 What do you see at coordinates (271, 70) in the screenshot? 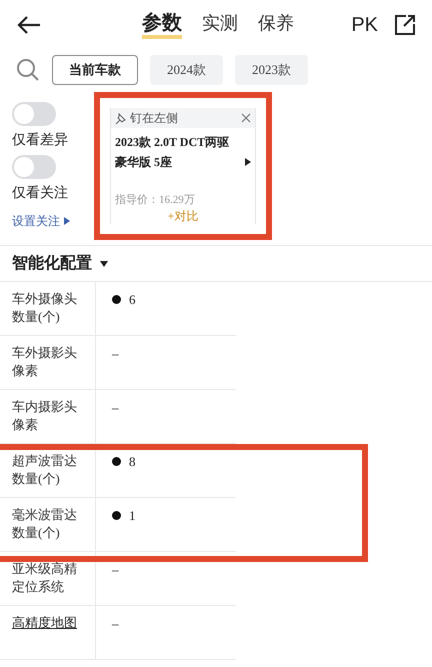
I see `model-chip: 2023款` at bounding box center [271, 70].